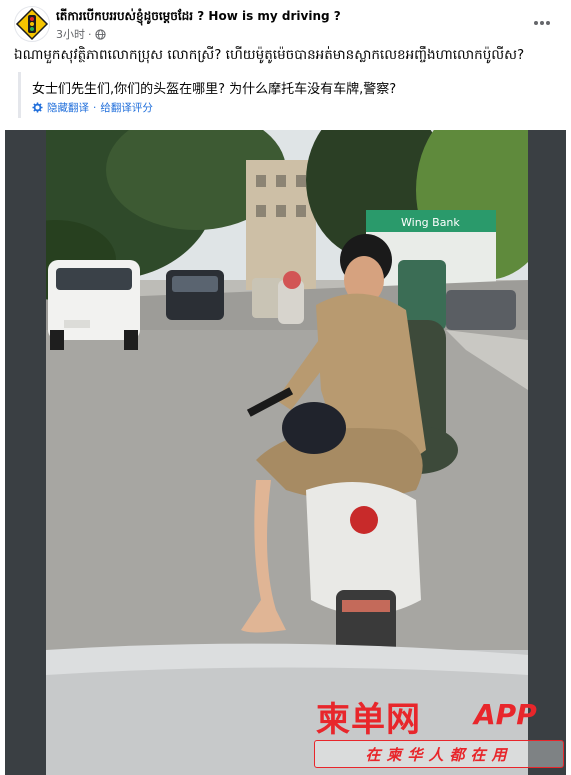 Image resolution: width=571 pixels, height=775 pixels. I want to click on page-avatar, so click(32, 24).